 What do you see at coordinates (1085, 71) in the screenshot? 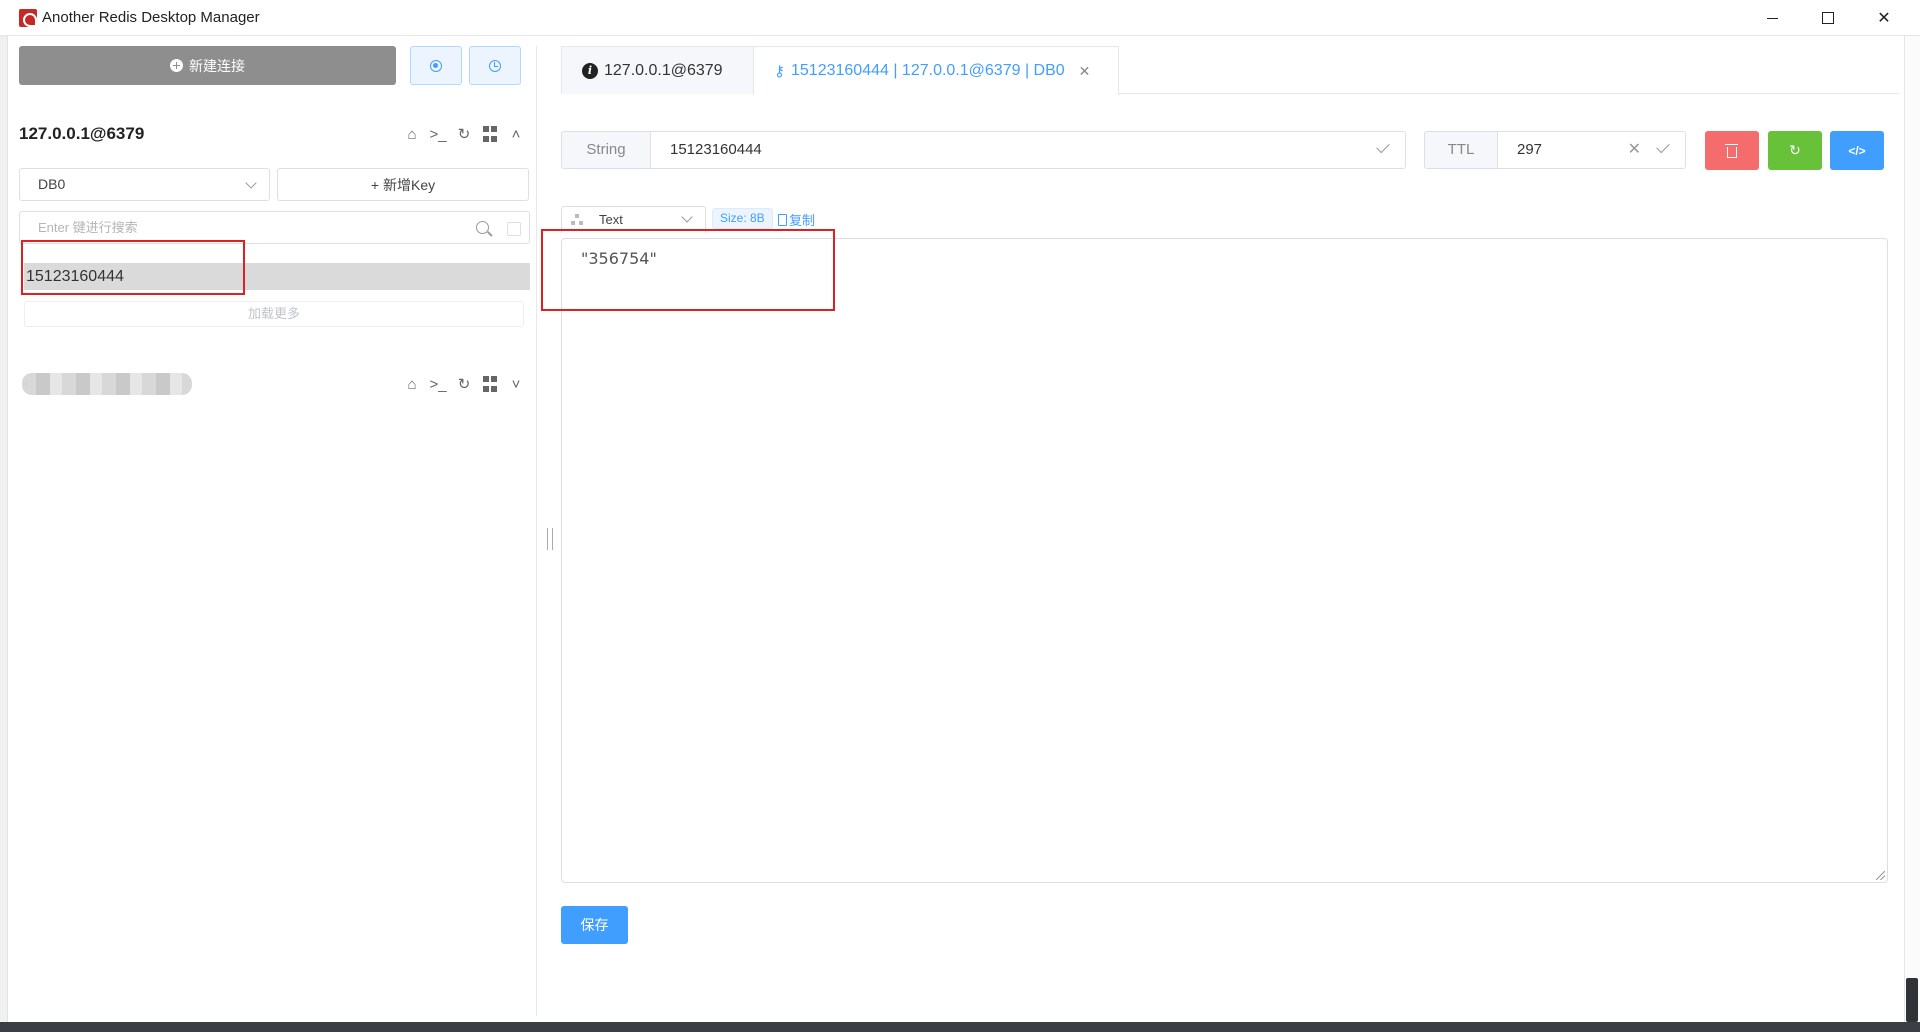
I see `close-icon: ✕` at bounding box center [1085, 71].